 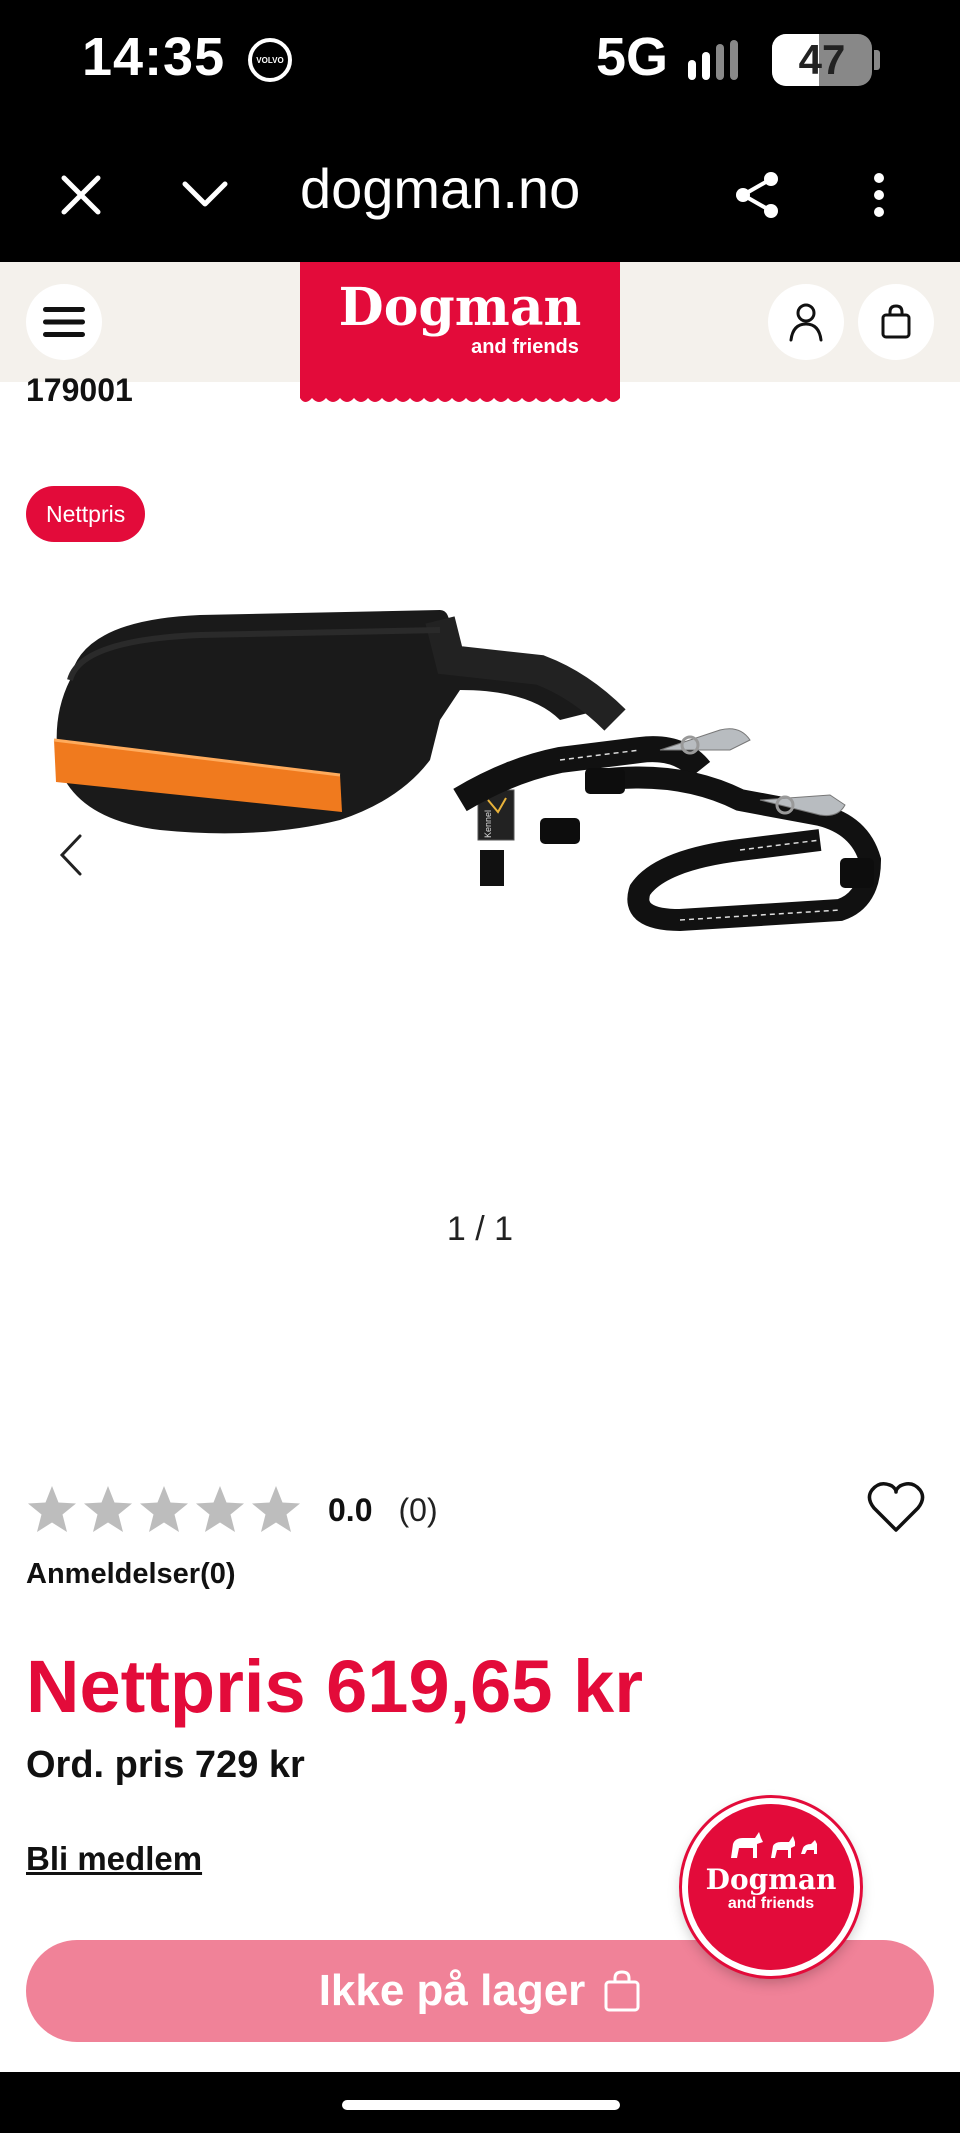 I want to click on menu-button, so click(x=64, y=322).